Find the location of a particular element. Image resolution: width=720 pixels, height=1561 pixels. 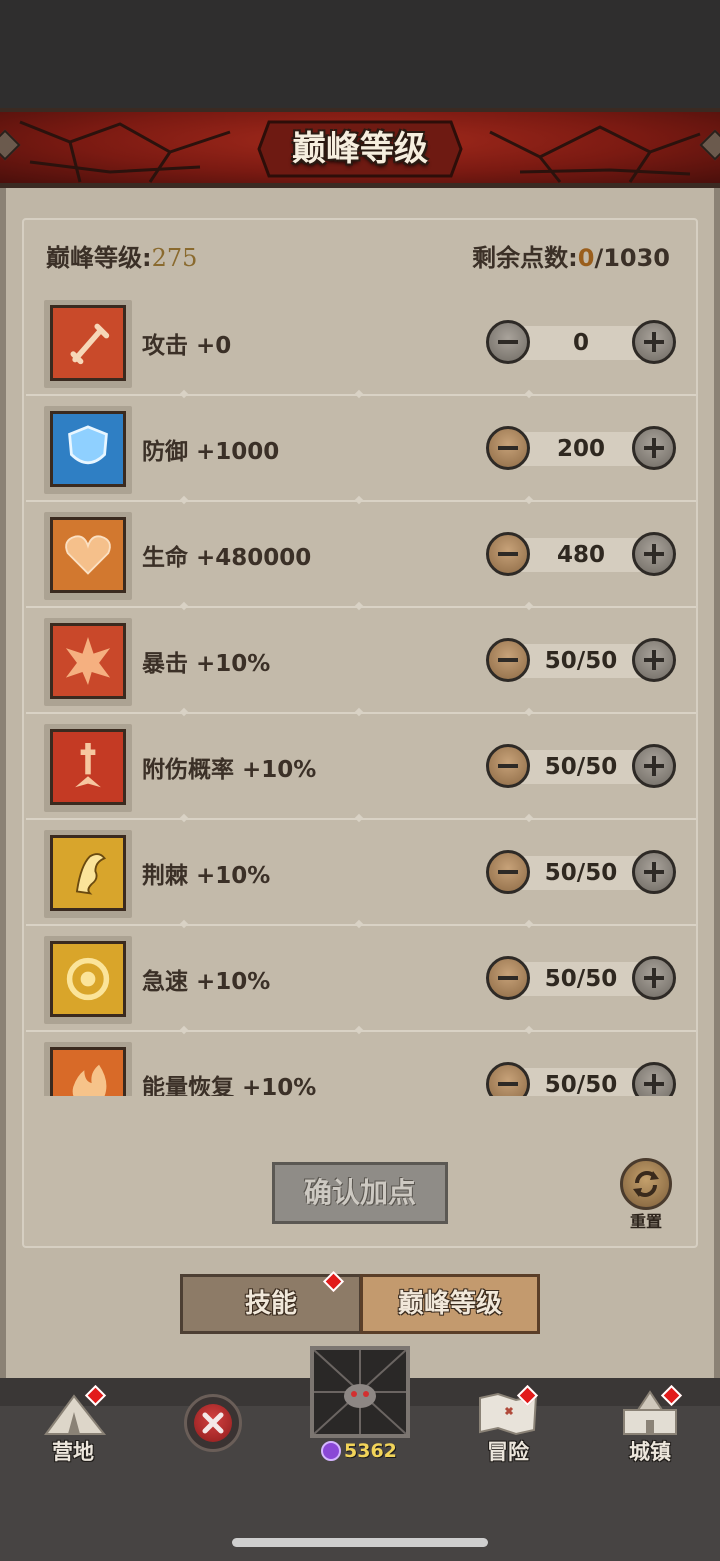

peak-level-display: 巅峰等级:275 is located at coordinates (121, 255).